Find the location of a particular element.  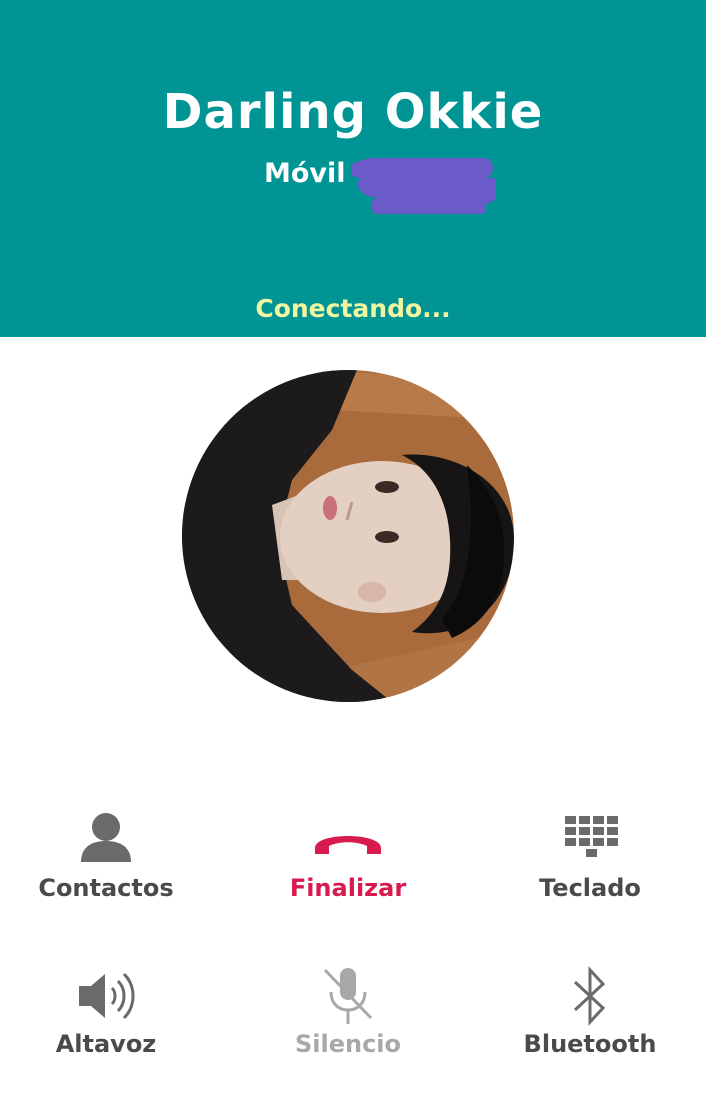

speaker-icon is located at coordinates (107, 996).